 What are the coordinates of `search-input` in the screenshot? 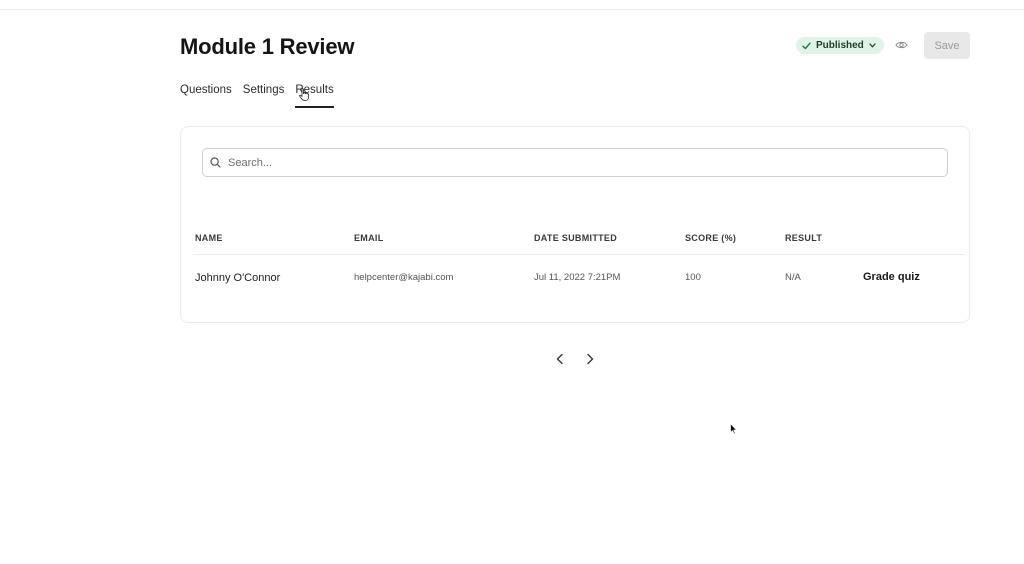 It's located at (578, 162).